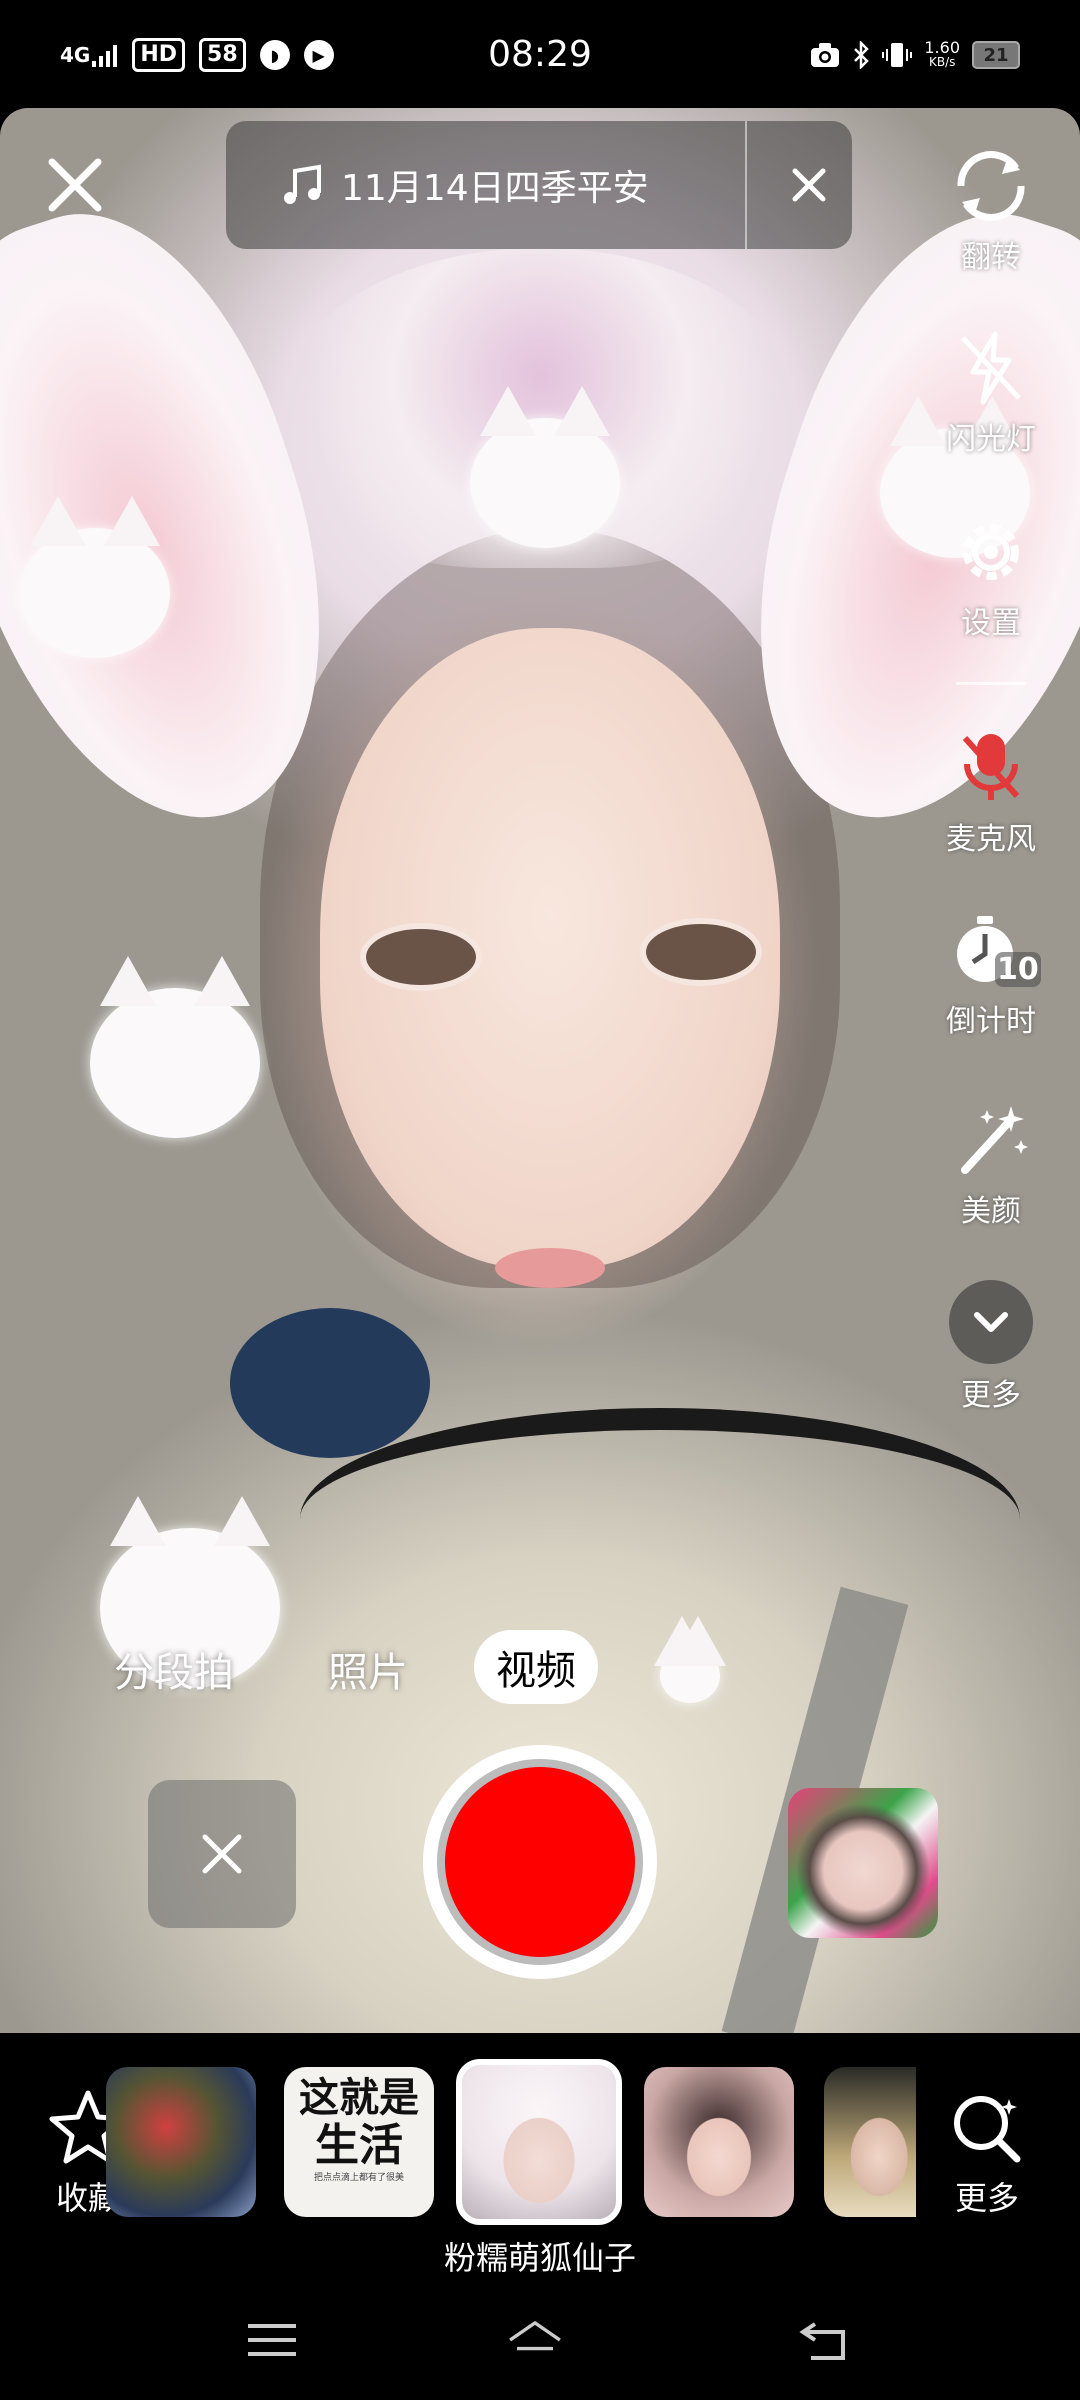  Describe the element at coordinates (825, 55) in the screenshot. I see `camera-in-use-icon` at that location.